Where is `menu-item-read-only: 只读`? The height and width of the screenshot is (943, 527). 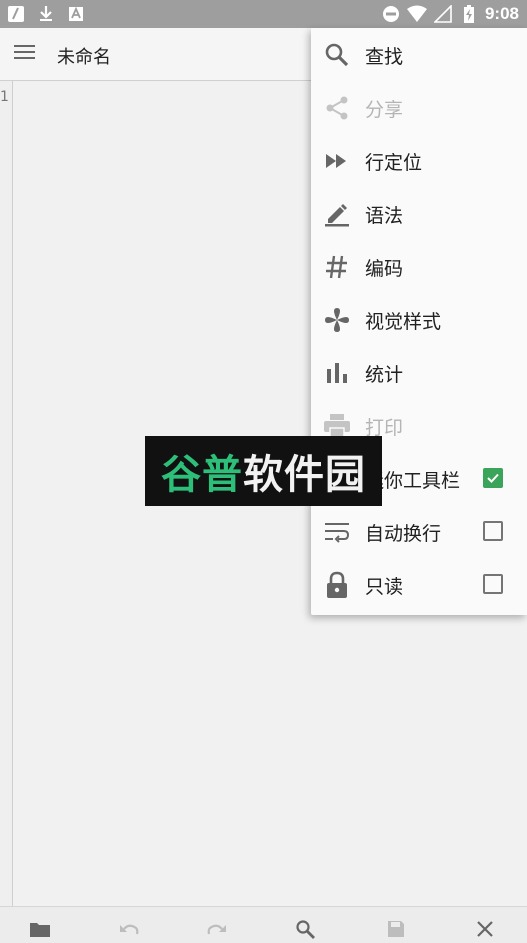
menu-item-read-only: 只读 is located at coordinates (419, 584).